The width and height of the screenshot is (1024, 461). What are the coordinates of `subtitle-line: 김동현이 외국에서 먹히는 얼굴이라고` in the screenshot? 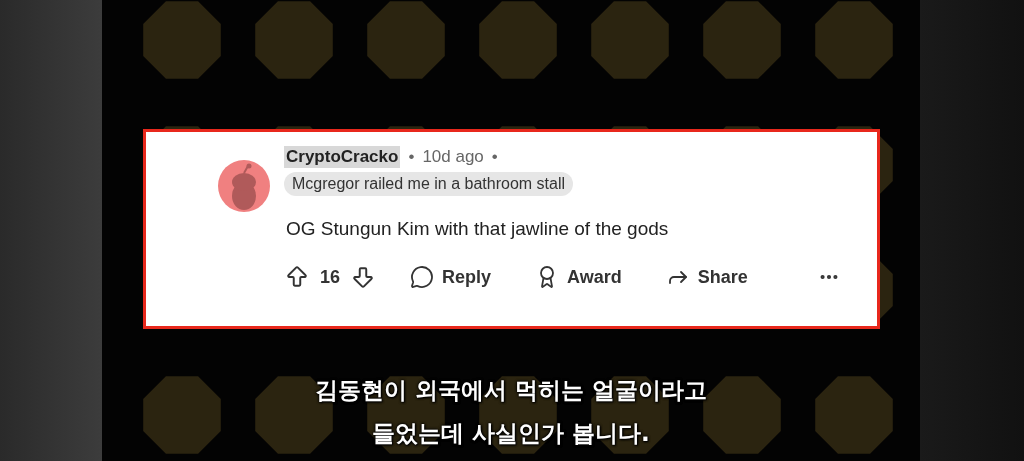 It's located at (511, 390).